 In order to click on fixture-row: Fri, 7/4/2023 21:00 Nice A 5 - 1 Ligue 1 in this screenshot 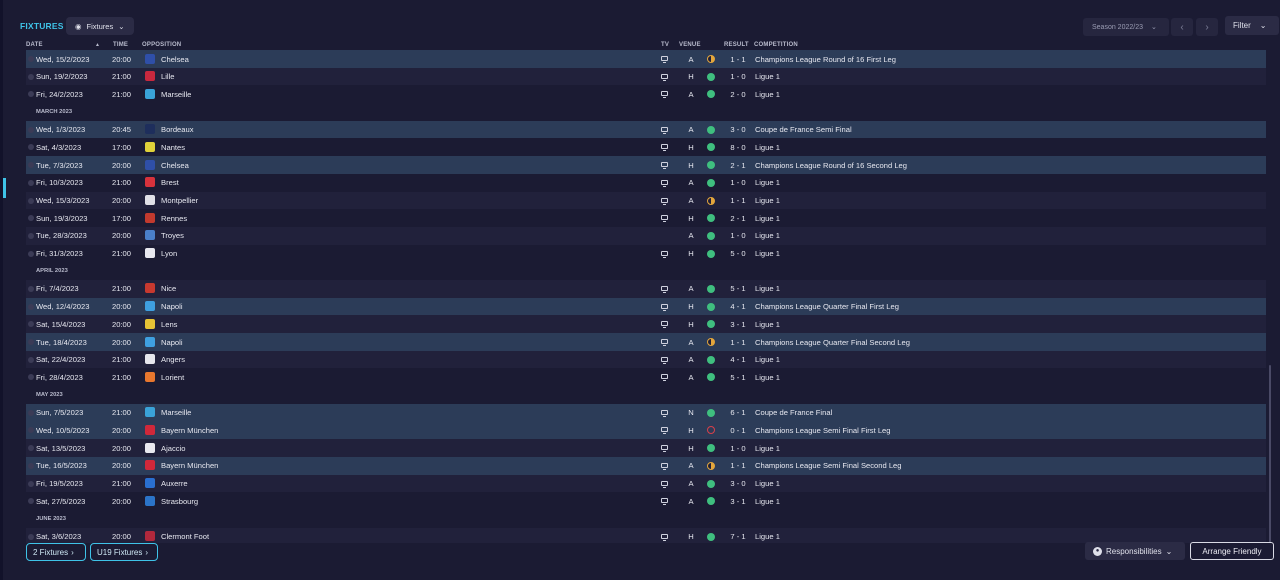, I will do `click(646, 288)`.